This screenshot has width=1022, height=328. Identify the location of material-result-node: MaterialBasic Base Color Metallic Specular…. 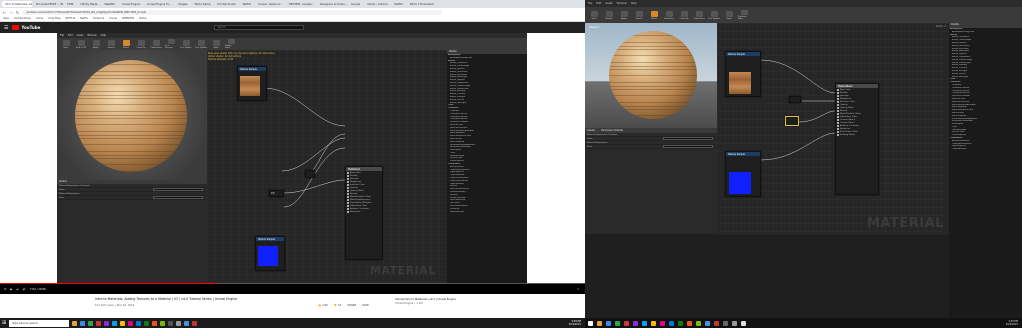
(857, 139).